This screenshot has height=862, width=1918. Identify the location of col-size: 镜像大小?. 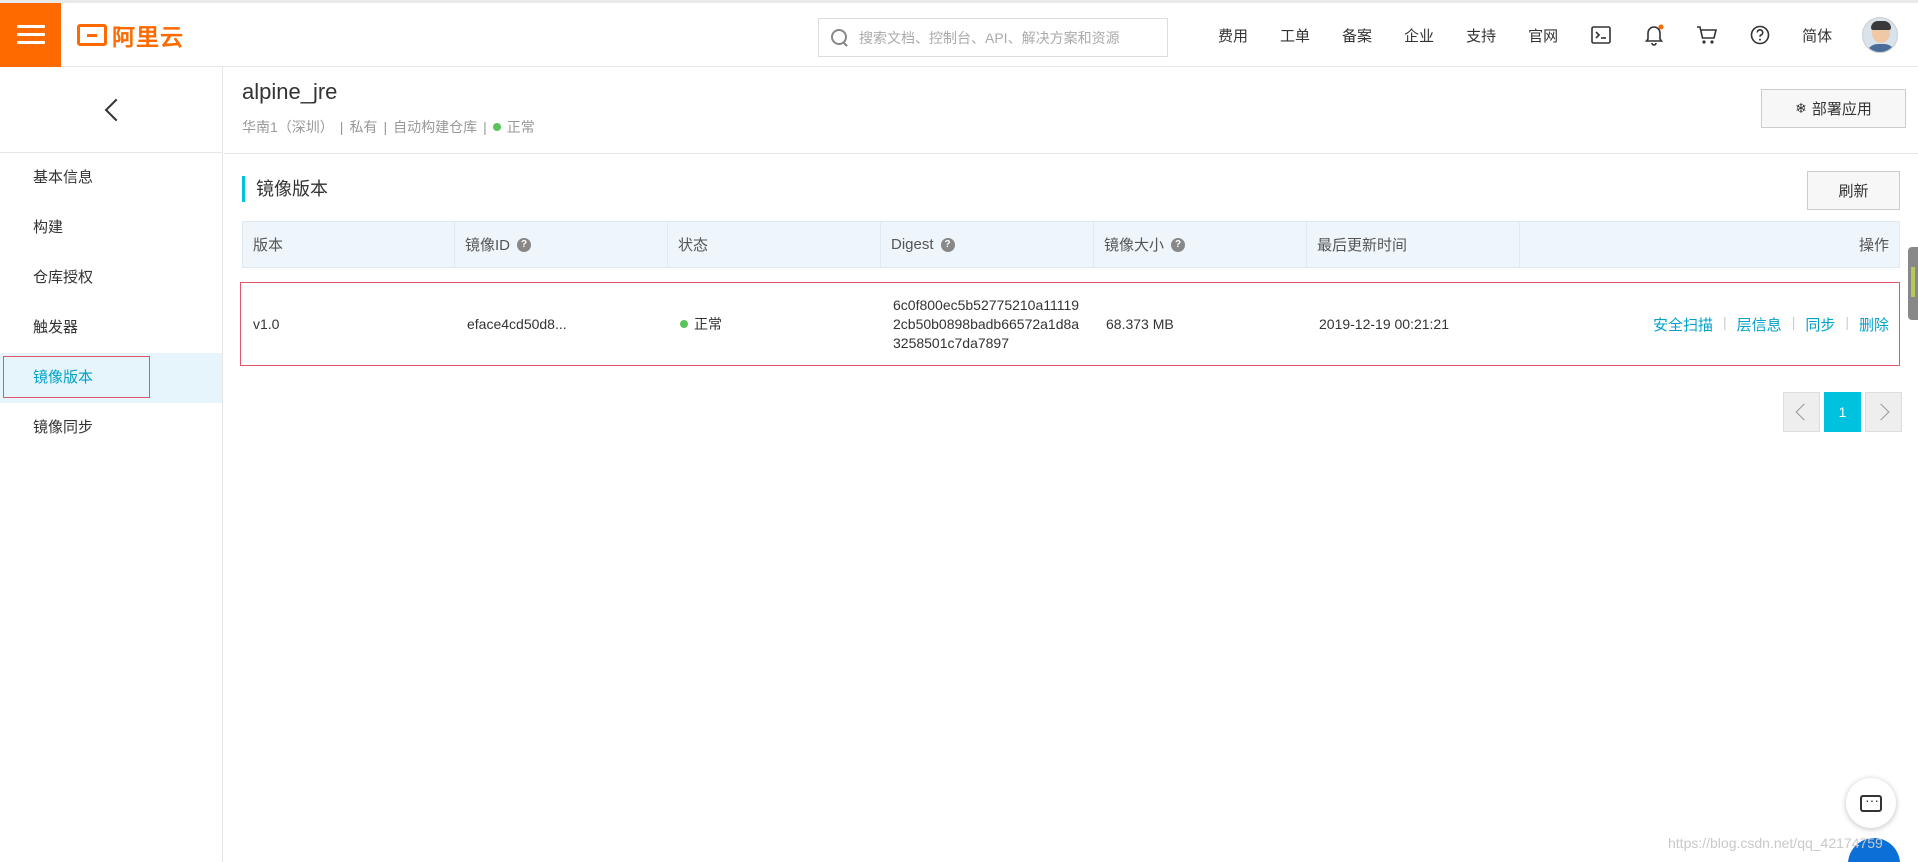
(1200, 244).